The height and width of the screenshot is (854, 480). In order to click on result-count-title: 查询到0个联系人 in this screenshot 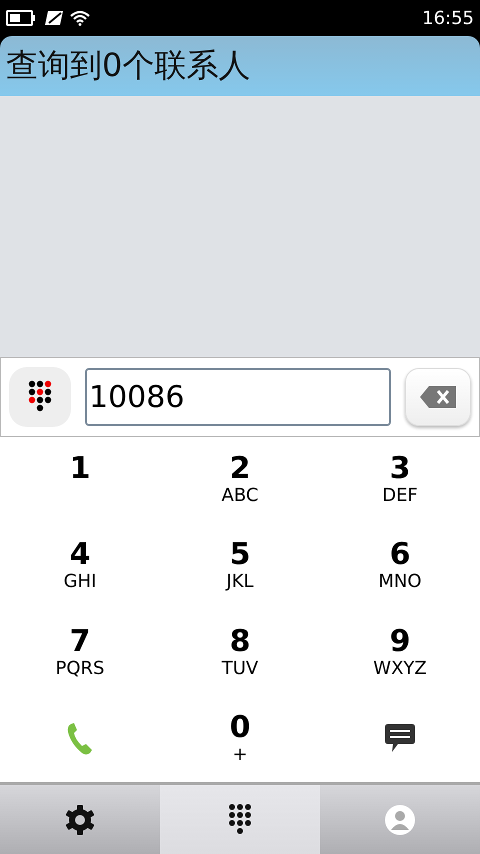, I will do `click(128, 65)`.